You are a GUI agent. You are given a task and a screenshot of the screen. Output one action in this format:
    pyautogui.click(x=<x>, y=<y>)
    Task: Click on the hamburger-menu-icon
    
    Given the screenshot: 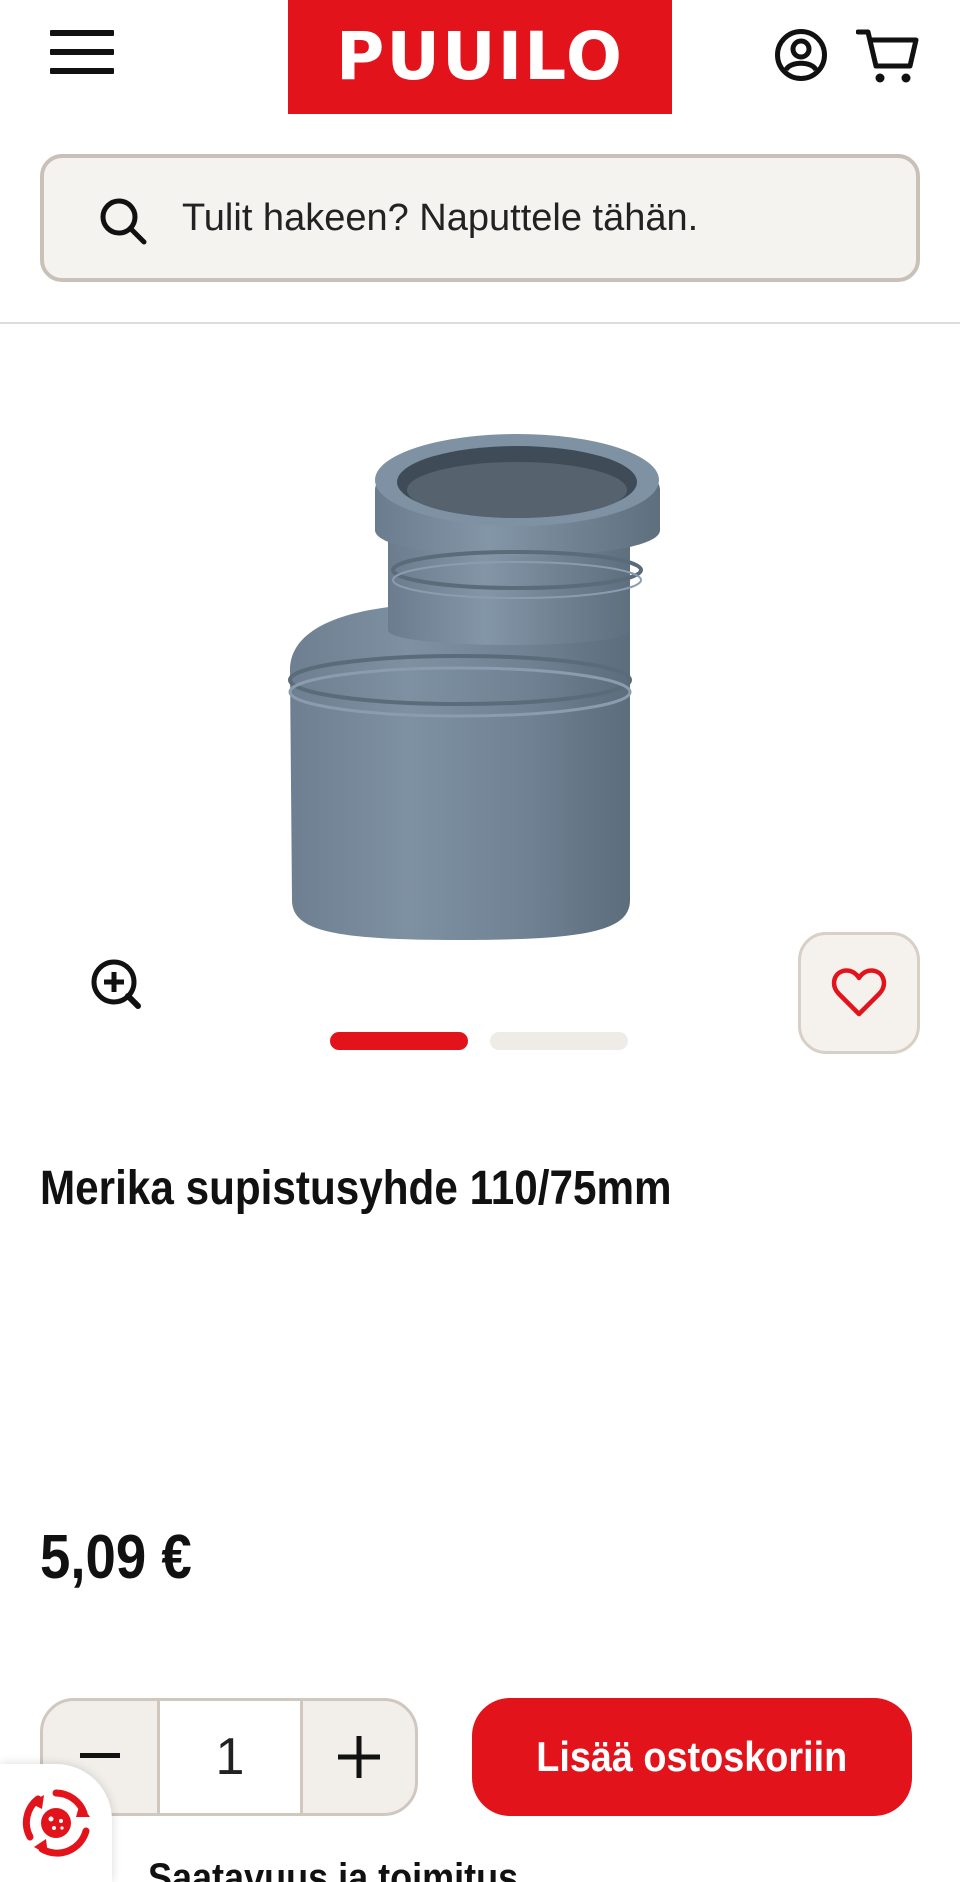 What is the action you would take?
    pyautogui.click(x=82, y=33)
    